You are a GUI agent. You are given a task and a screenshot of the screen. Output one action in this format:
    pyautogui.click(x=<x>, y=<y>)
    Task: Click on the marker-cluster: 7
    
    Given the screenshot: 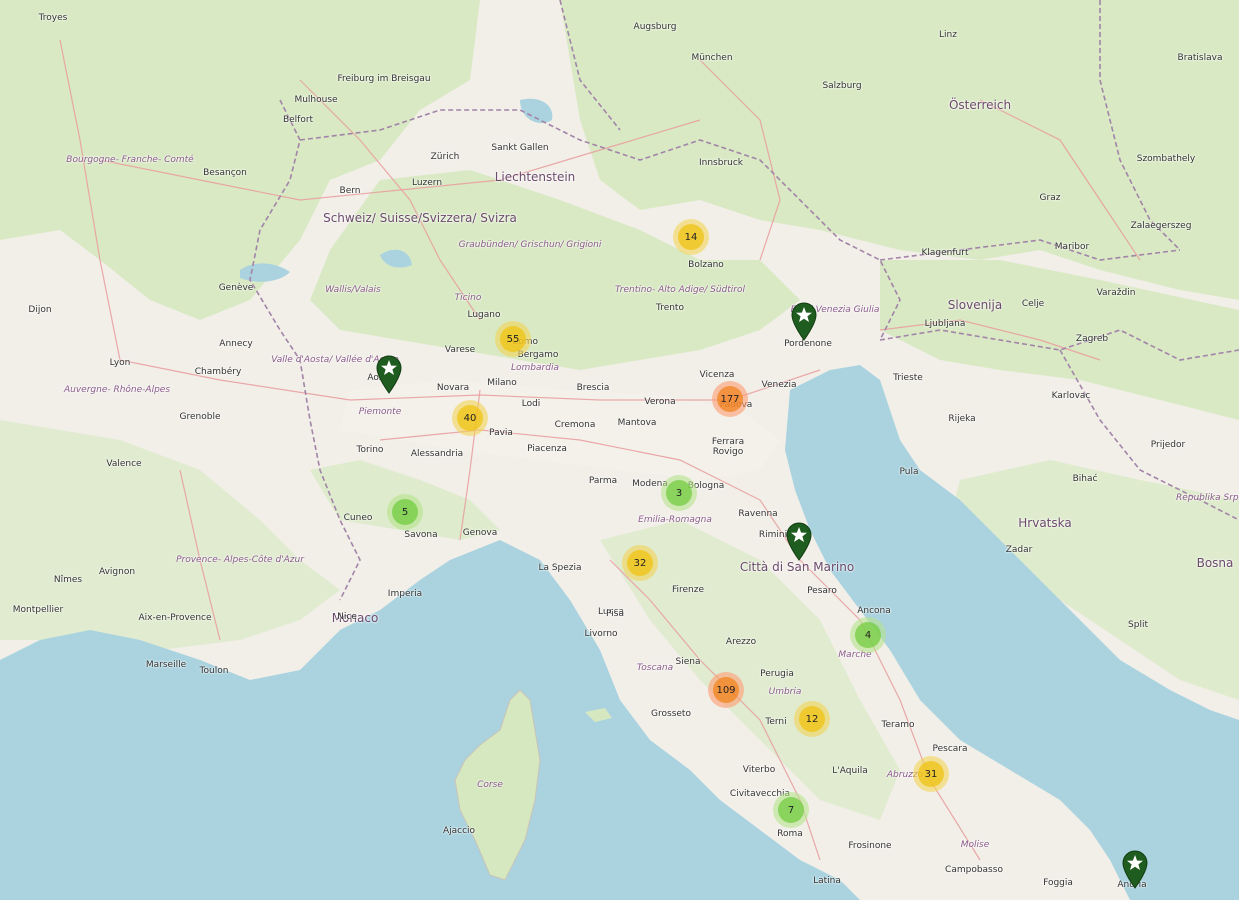 What is the action you would take?
    pyautogui.click(x=791, y=810)
    